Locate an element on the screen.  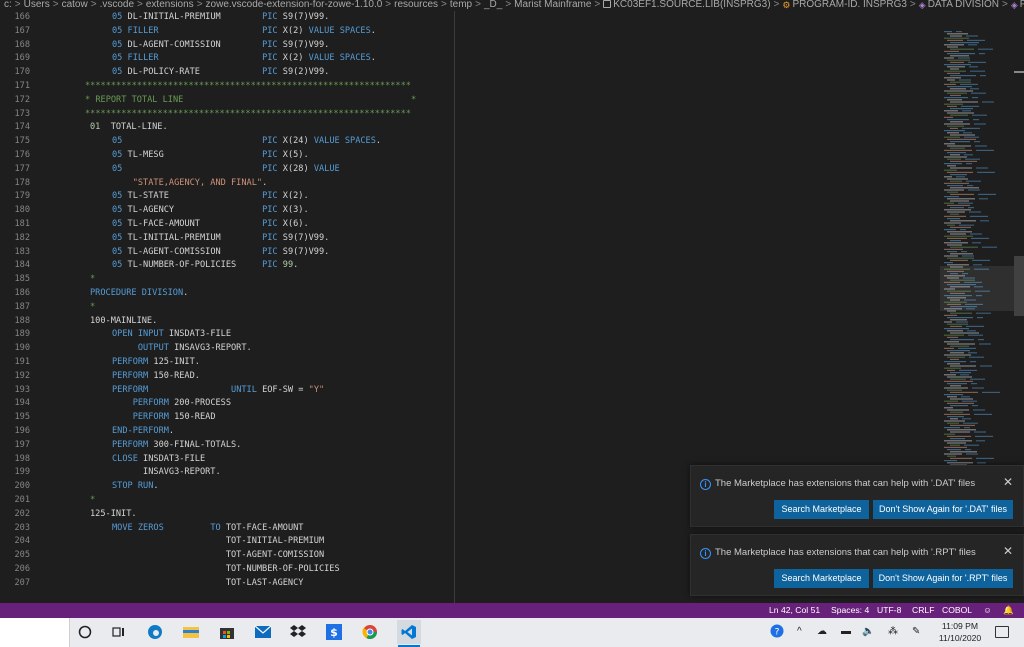
code-line: 168 05 DL-AGENT-COMISSION PIC S9(7)V99. is located at coordinates (164, 46).